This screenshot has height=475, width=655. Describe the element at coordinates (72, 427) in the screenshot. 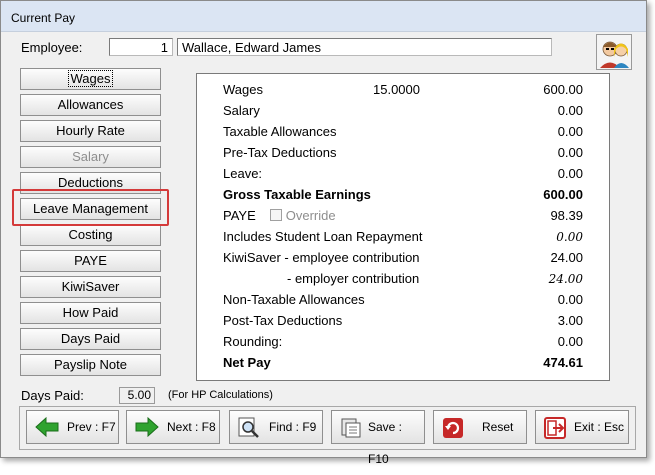

I see `prev-button: Prev : F7` at that location.